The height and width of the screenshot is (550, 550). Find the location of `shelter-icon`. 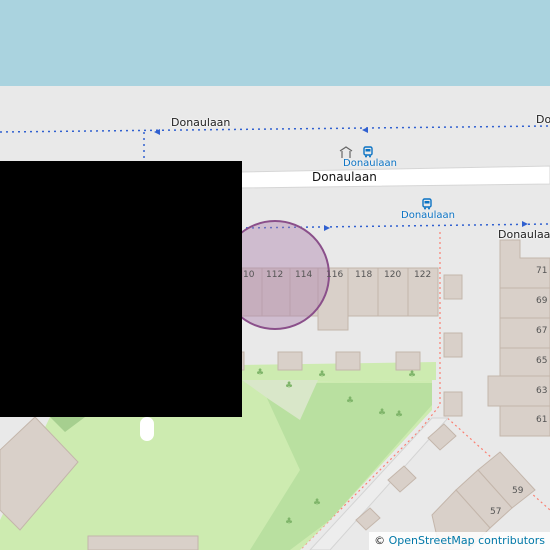

shelter-icon is located at coordinates (346, 152).